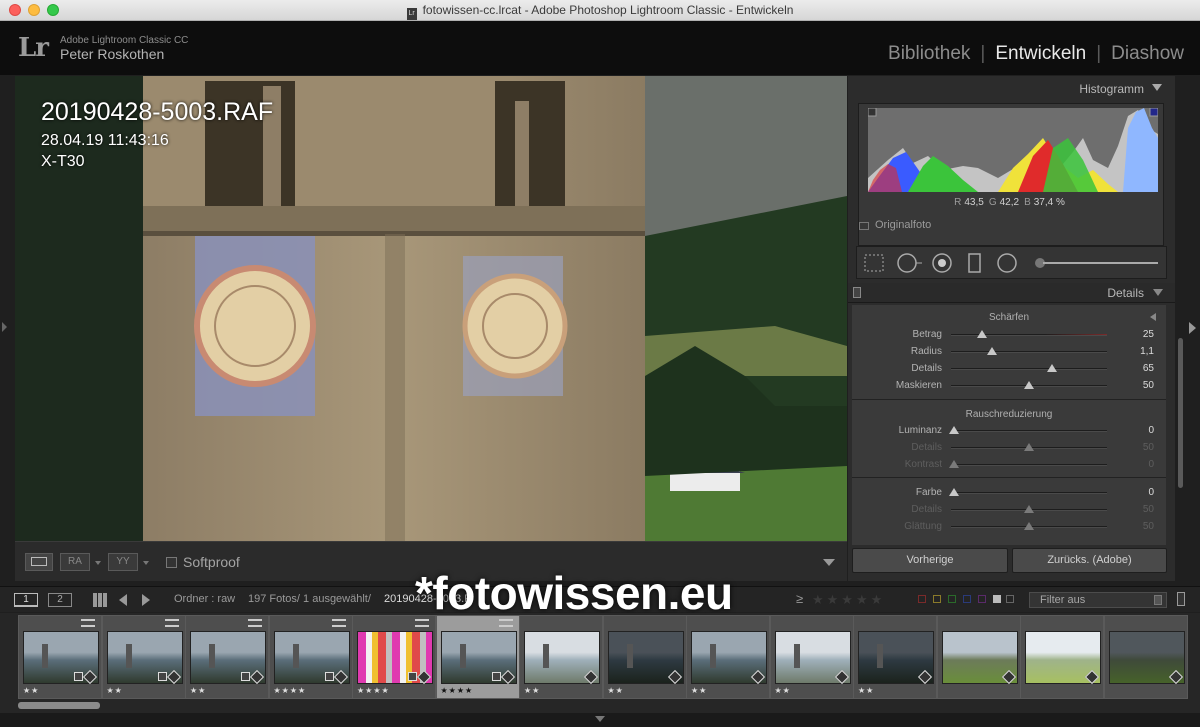  I want to click on filter-lock-icon, so click(1181, 599).